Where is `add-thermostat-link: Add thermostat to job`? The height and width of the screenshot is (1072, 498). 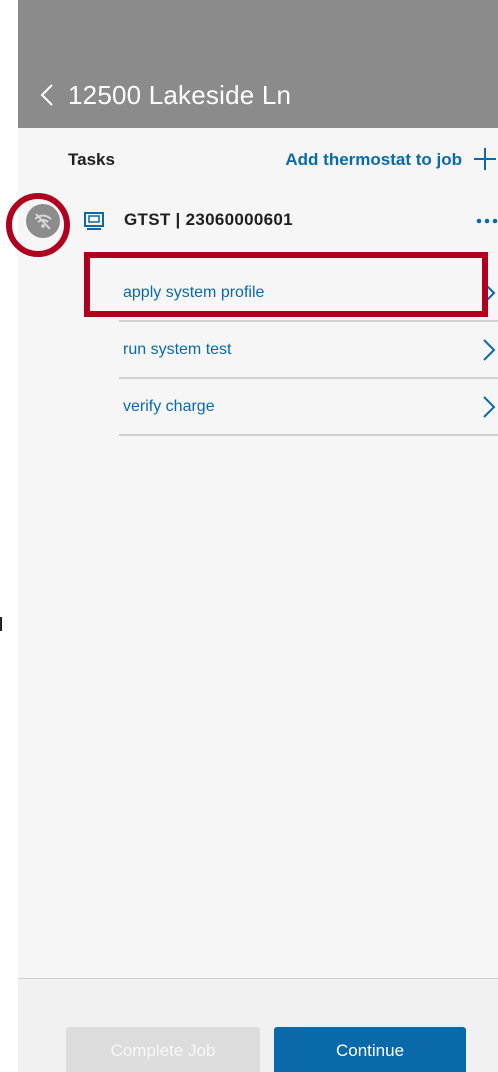
add-thermostat-link: Add thermostat to job is located at coordinates (373, 160).